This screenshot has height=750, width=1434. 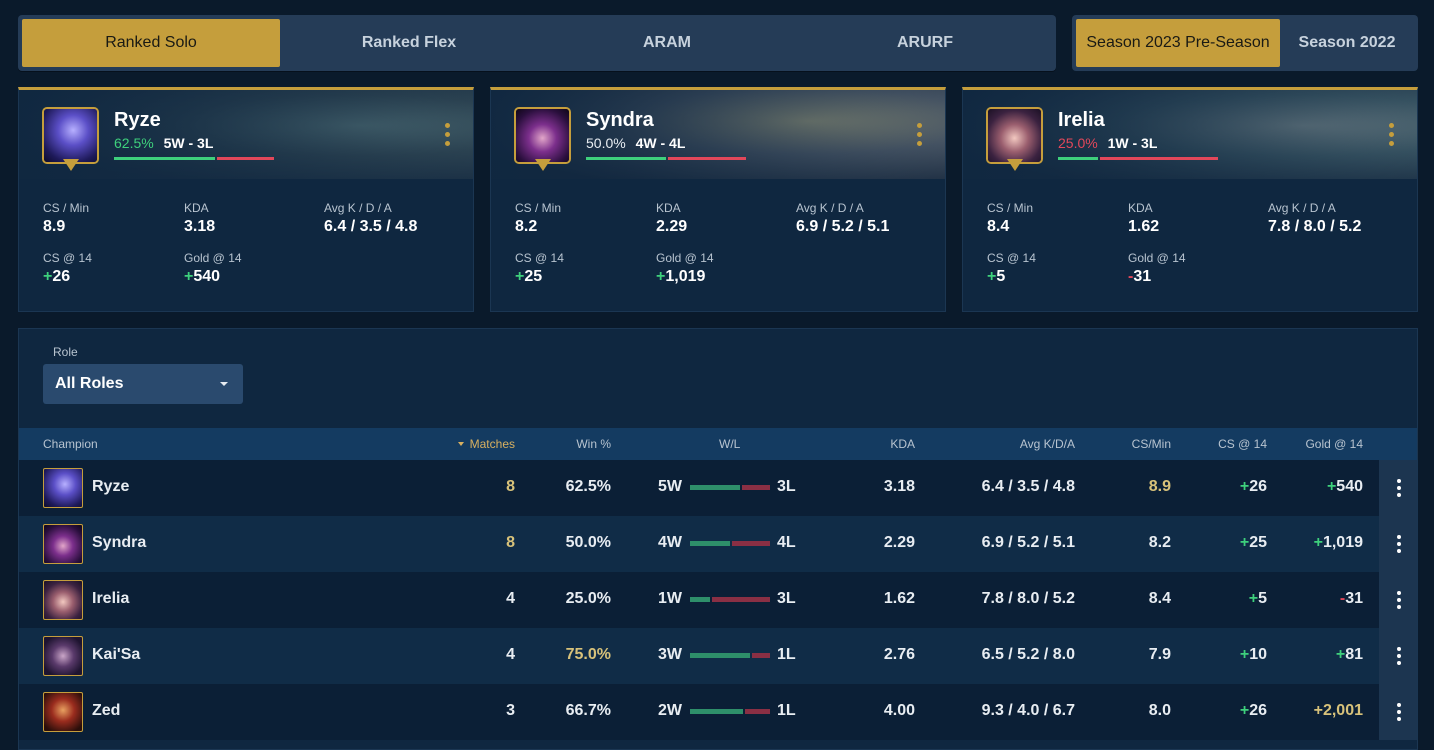 What do you see at coordinates (67, 258) in the screenshot?
I see `stat-label: CS @ 14` at bounding box center [67, 258].